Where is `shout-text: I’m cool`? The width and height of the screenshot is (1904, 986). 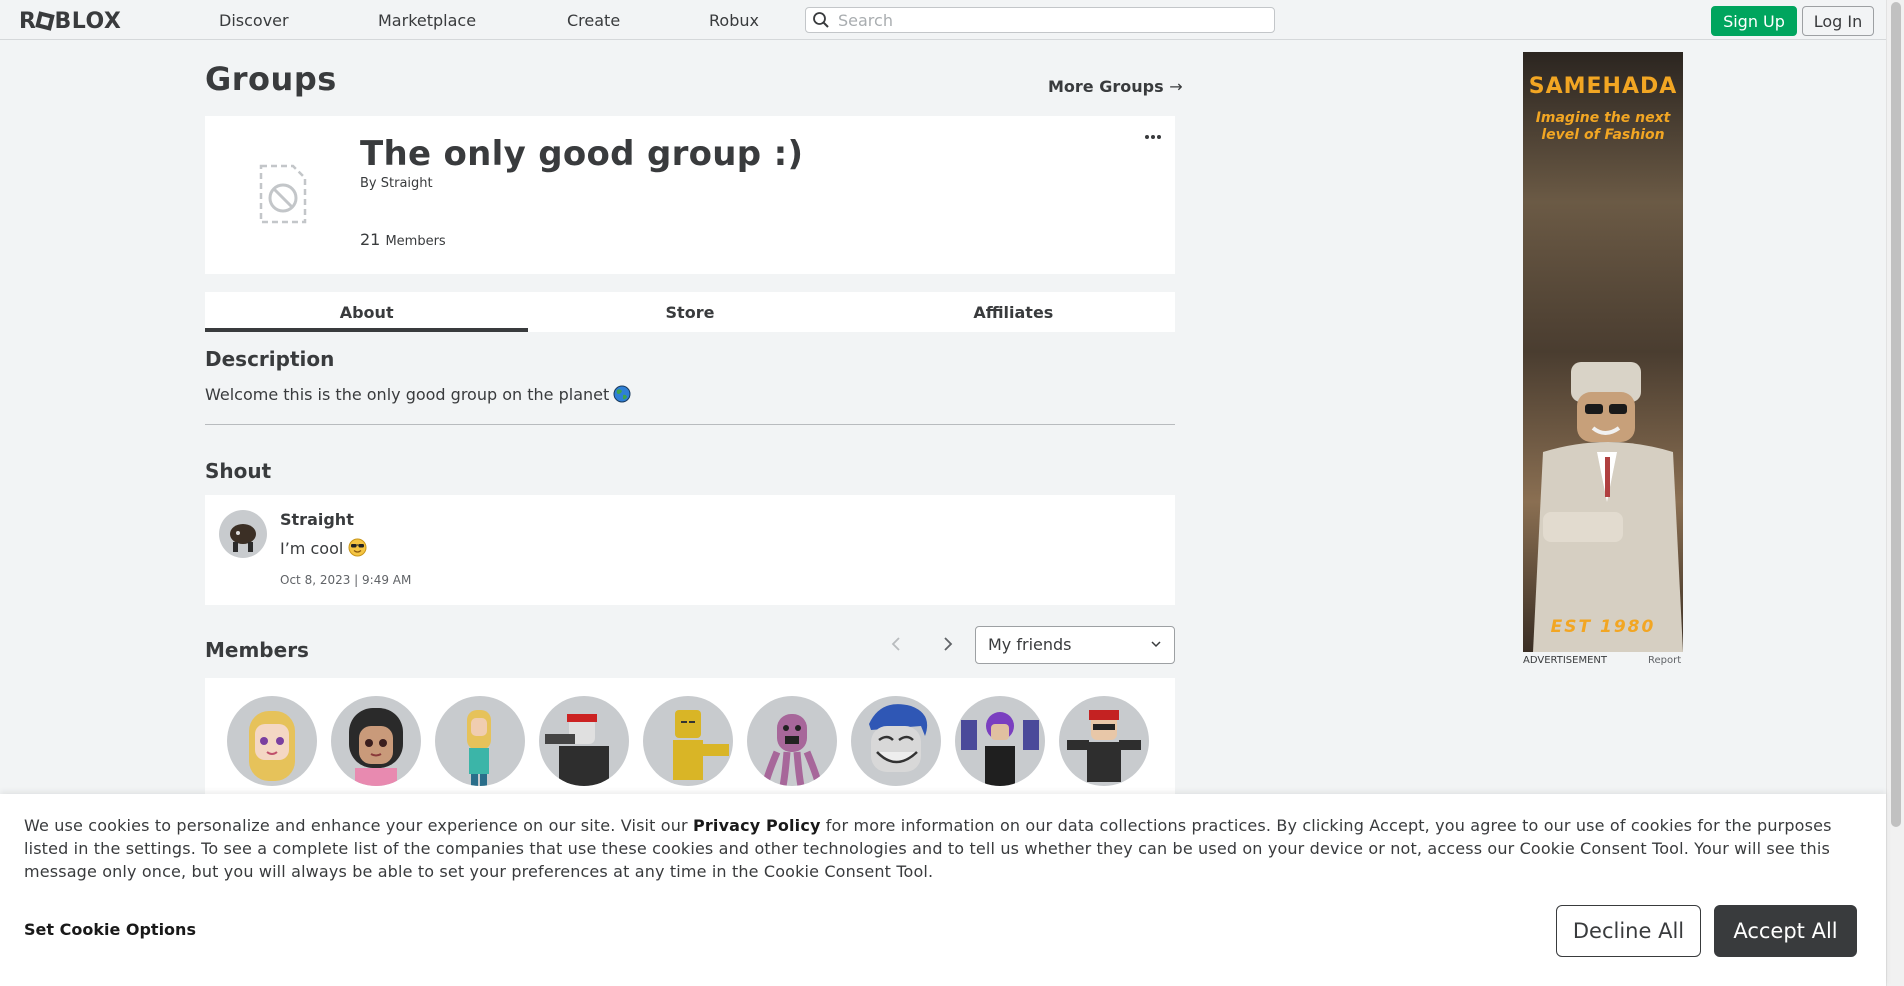 shout-text: I’m cool is located at coordinates (312, 548).